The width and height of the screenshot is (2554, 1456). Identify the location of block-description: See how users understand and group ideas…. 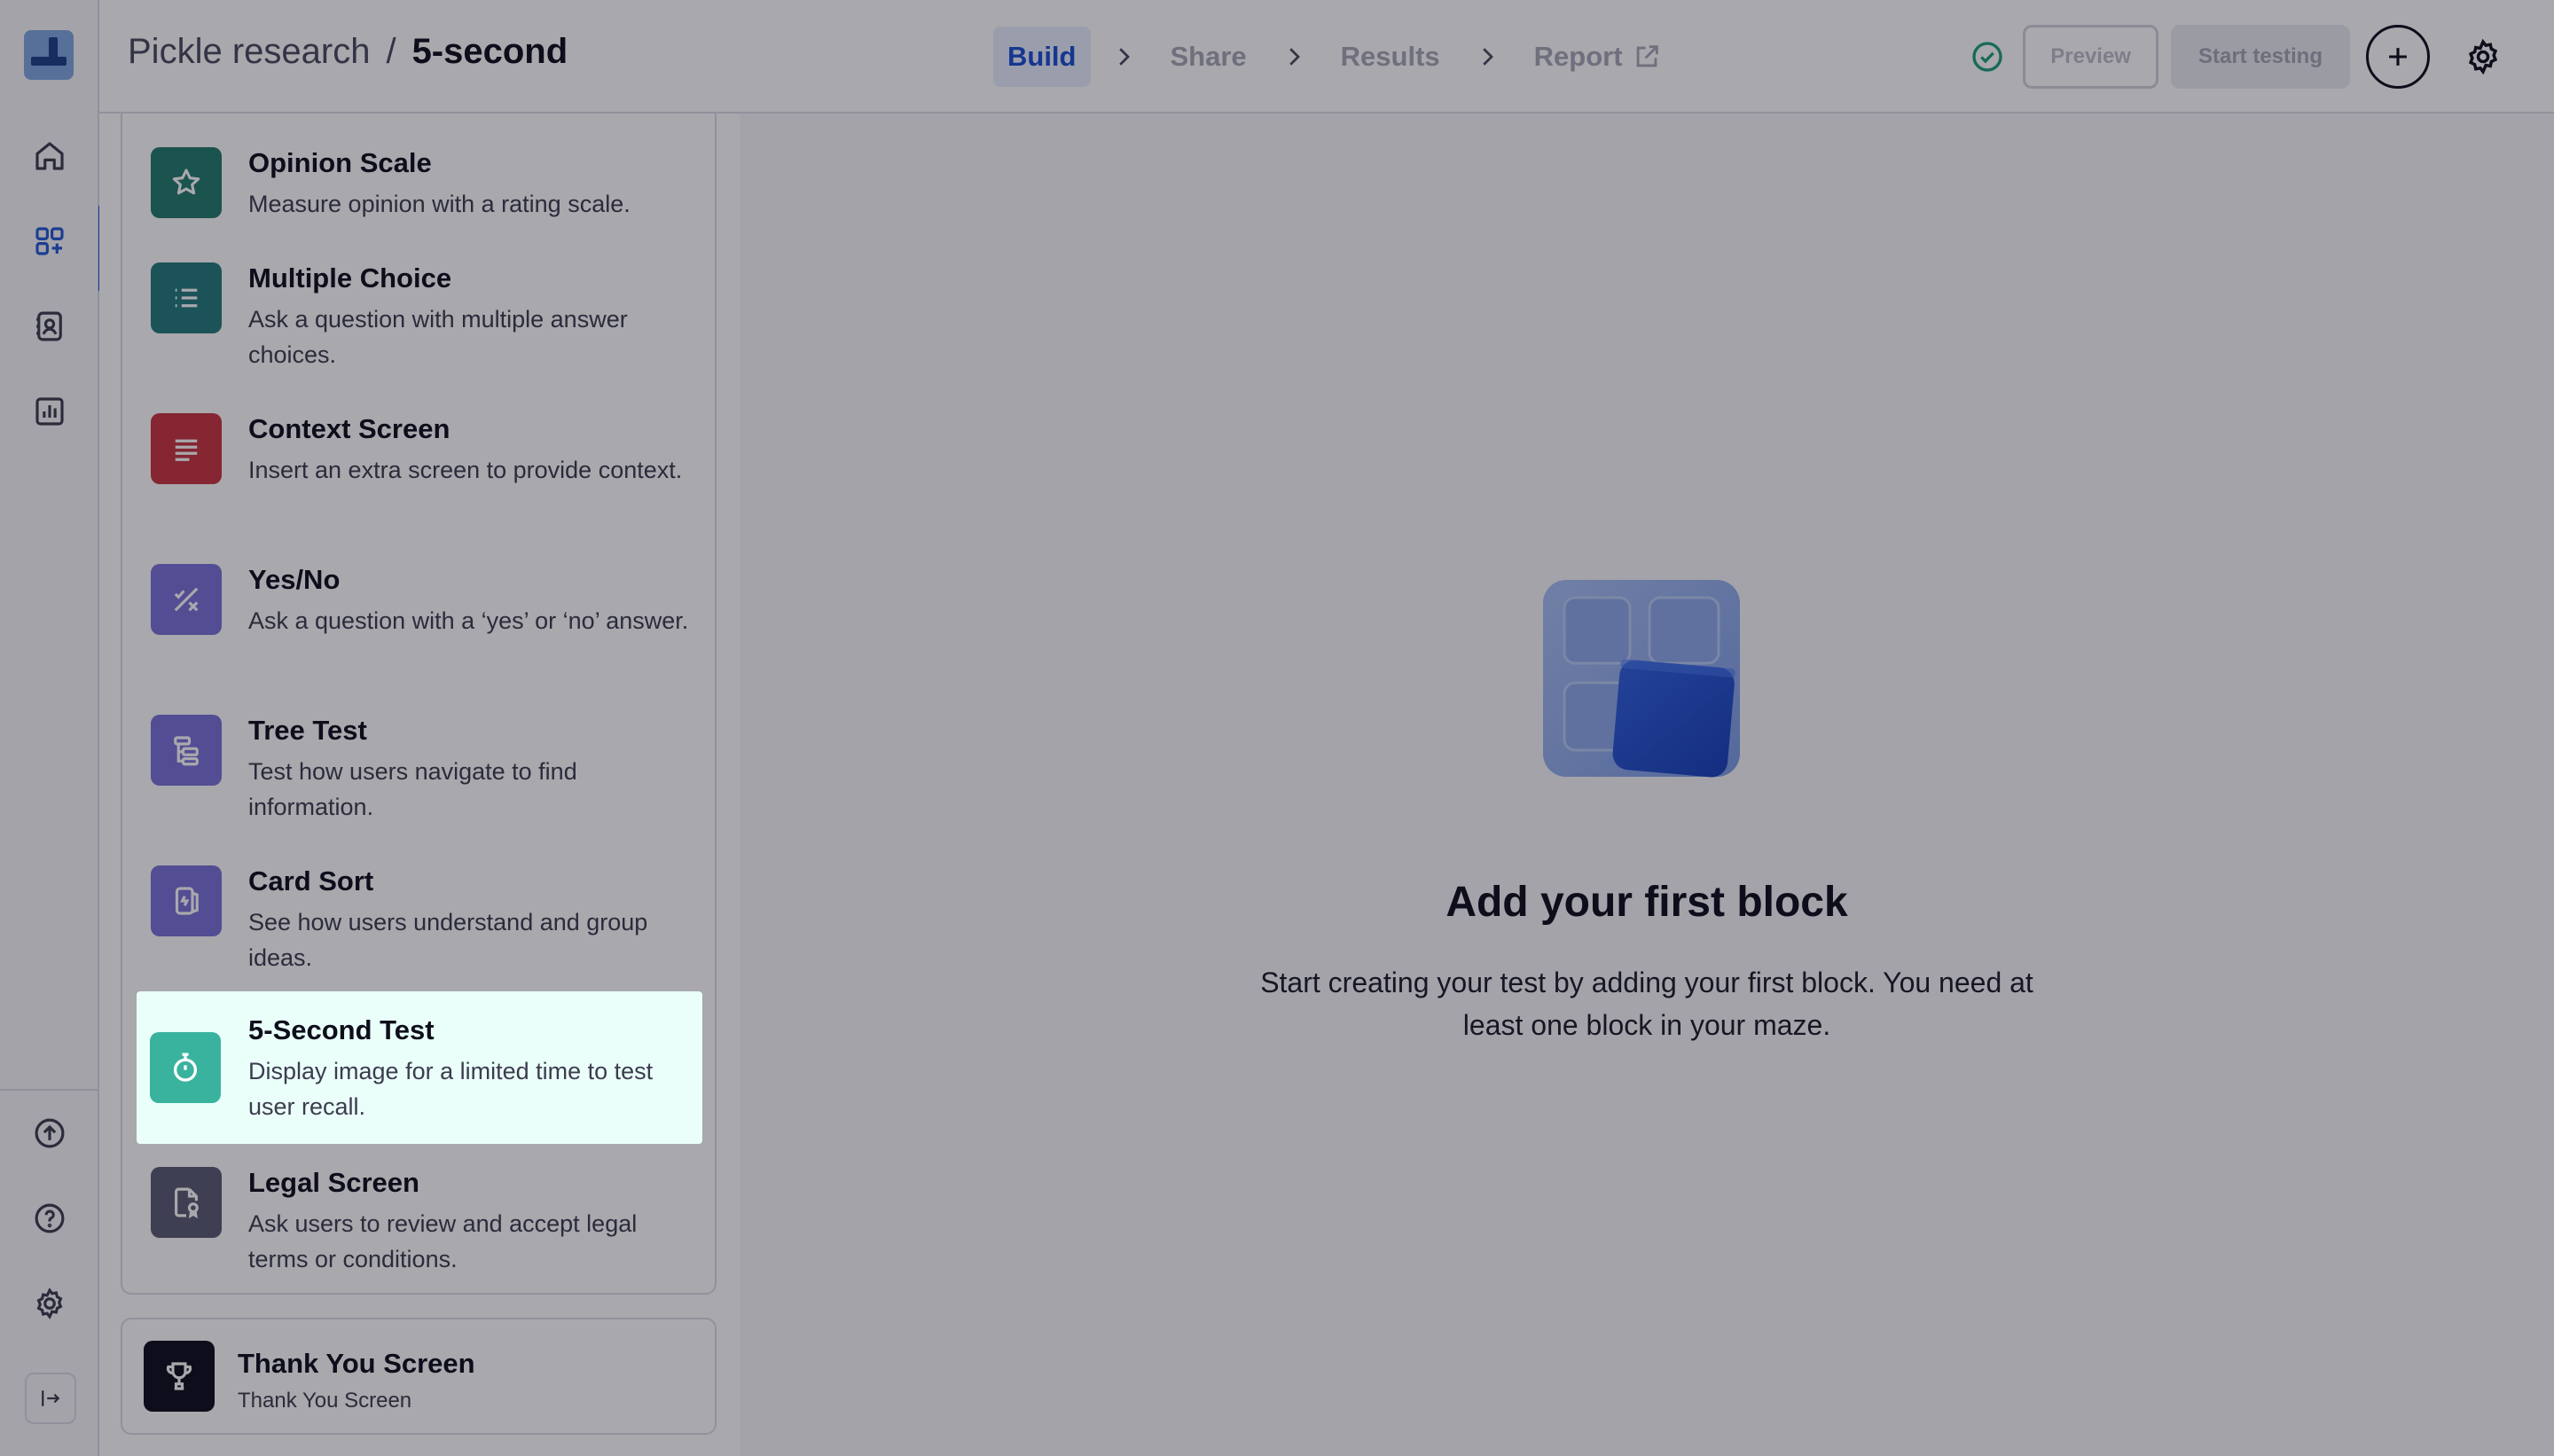
(448, 940).